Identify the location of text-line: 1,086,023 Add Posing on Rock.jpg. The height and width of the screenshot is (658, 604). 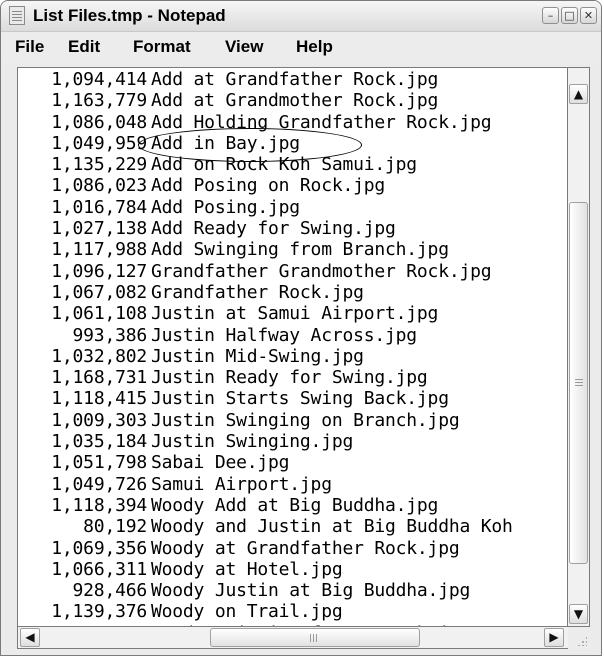
(294, 186).